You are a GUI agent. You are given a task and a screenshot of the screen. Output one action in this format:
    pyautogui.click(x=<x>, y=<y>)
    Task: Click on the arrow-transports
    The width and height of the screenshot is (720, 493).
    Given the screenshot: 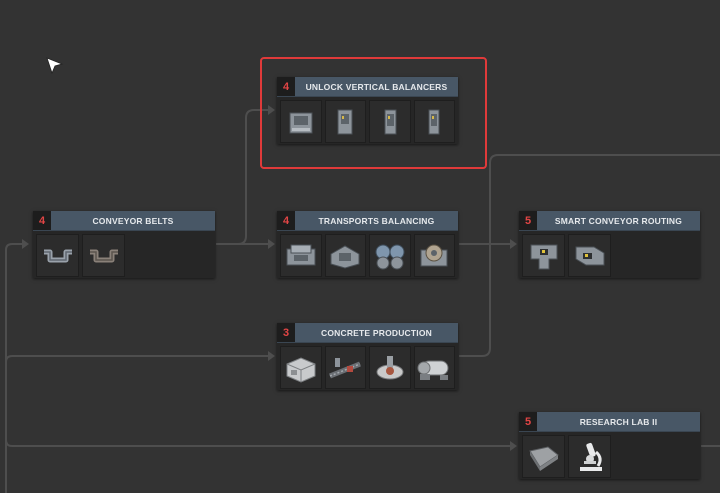 What is the action you would take?
    pyautogui.click(x=271, y=244)
    